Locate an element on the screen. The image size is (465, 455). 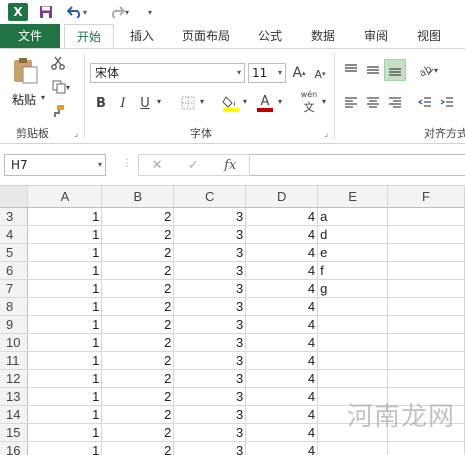
cell-a4: 1 is located at coordinates (65, 234).